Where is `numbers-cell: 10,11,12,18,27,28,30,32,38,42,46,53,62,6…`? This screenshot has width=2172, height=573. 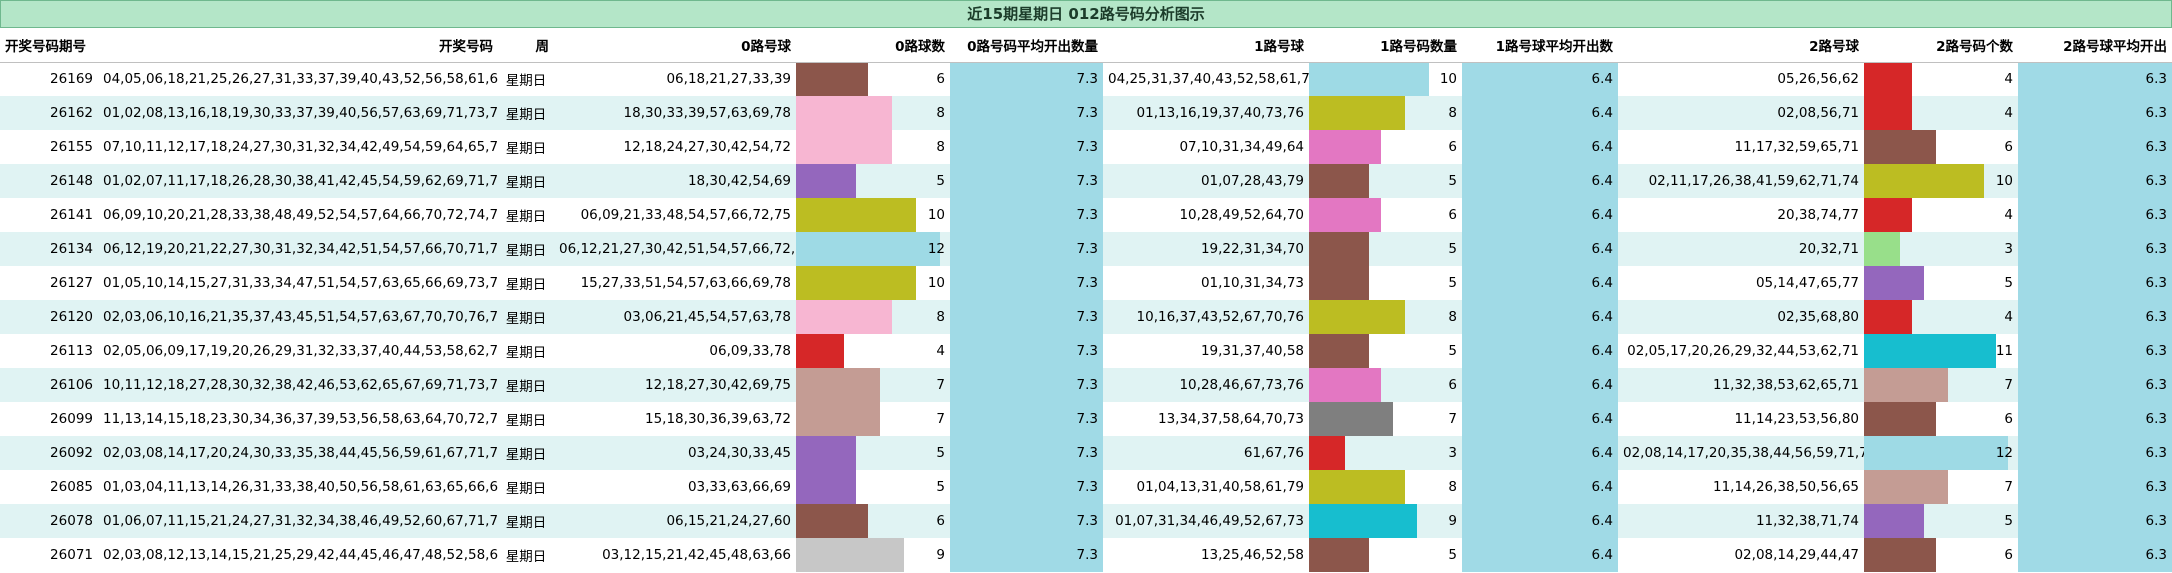
numbers-cell: 10,11,12,18,27,28,30,32,38,42,46,53,62,6… is located at coordinates (298, 385).